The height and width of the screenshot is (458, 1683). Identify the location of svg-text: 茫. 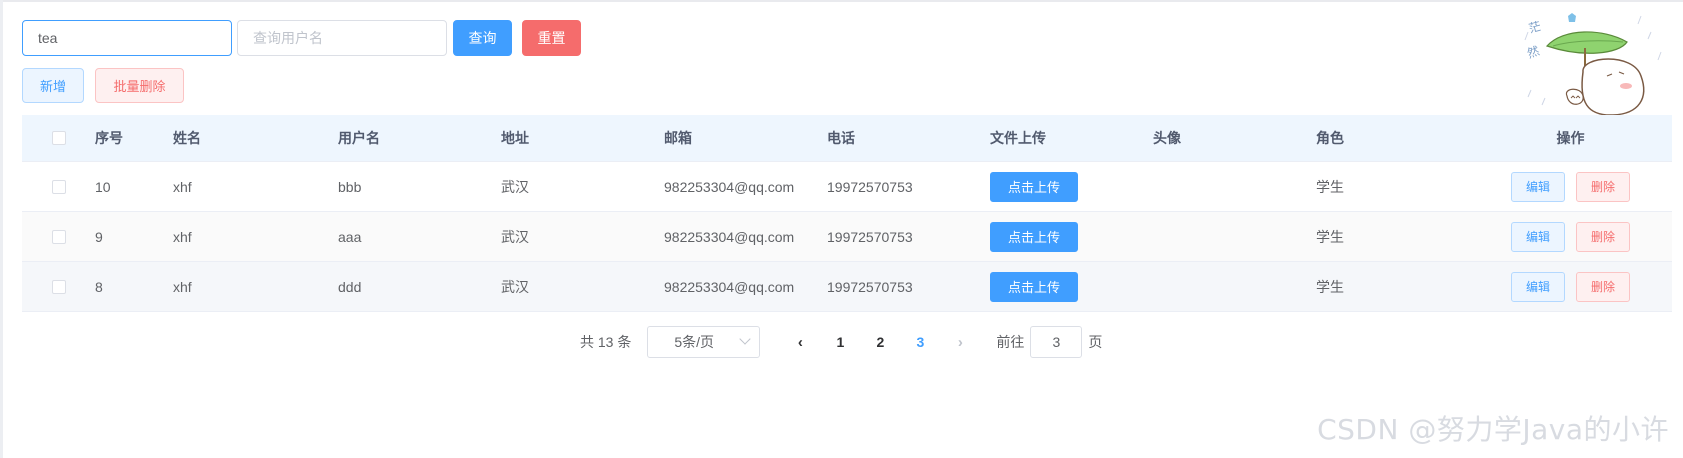
(1534, 27).